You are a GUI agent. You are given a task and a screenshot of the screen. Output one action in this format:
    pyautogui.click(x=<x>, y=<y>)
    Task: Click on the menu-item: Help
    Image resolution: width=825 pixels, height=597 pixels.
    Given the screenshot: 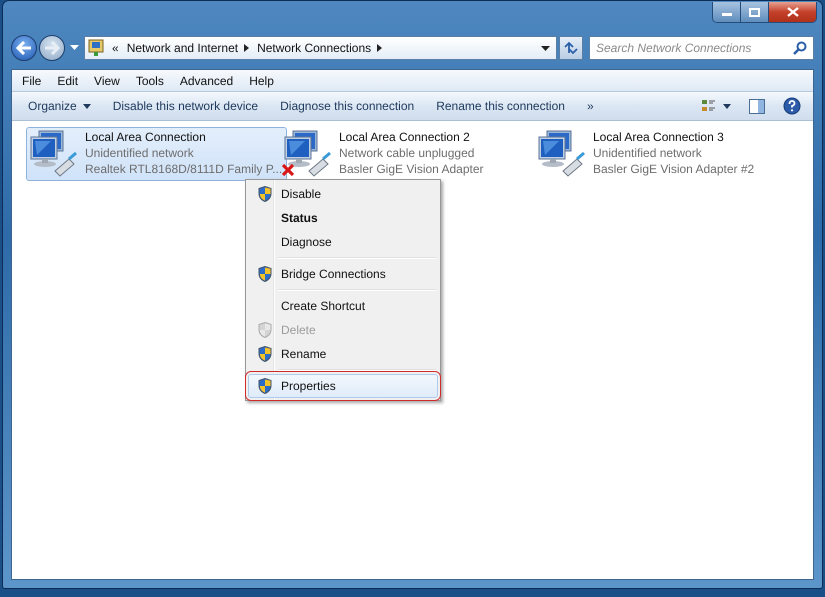 What is the action you would take?
    pyautogui.click(x=261, y=81)
    